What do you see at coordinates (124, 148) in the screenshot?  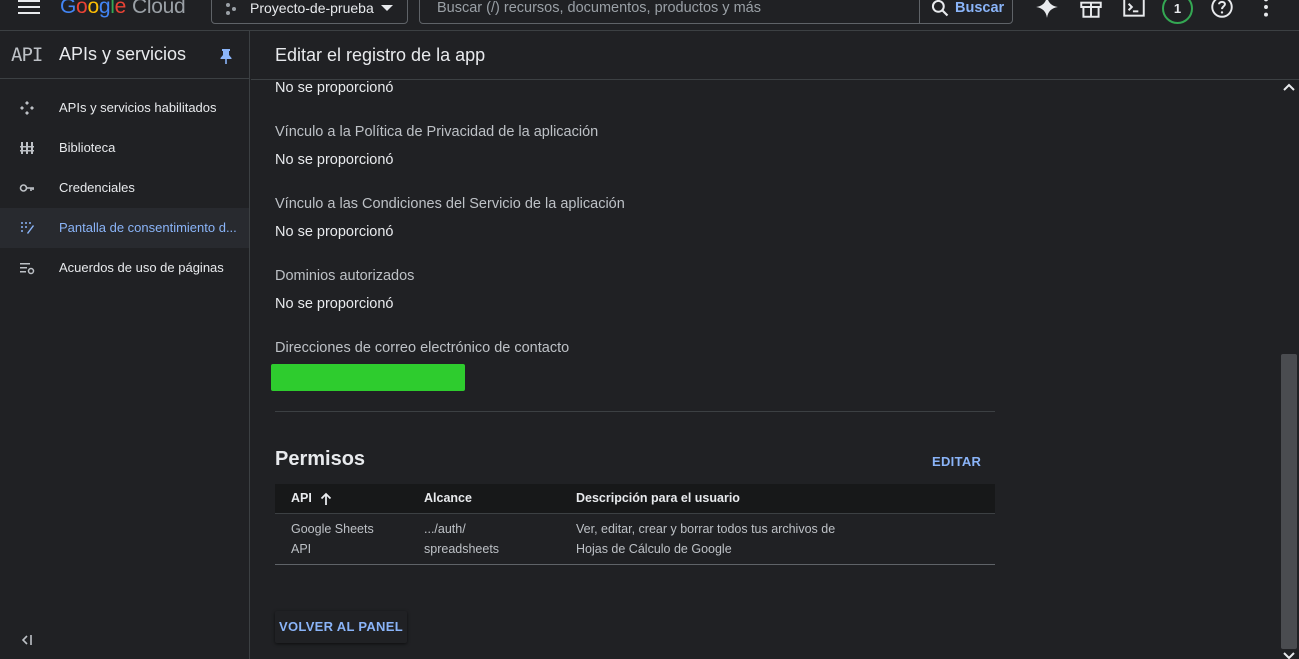 I see `sidebar-item-library: Biblioteca` at bounding box center [124, 148].